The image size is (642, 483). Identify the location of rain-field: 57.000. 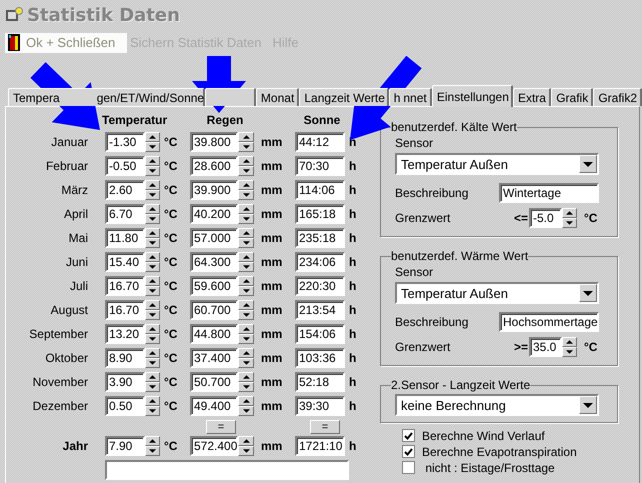
(214, 238).